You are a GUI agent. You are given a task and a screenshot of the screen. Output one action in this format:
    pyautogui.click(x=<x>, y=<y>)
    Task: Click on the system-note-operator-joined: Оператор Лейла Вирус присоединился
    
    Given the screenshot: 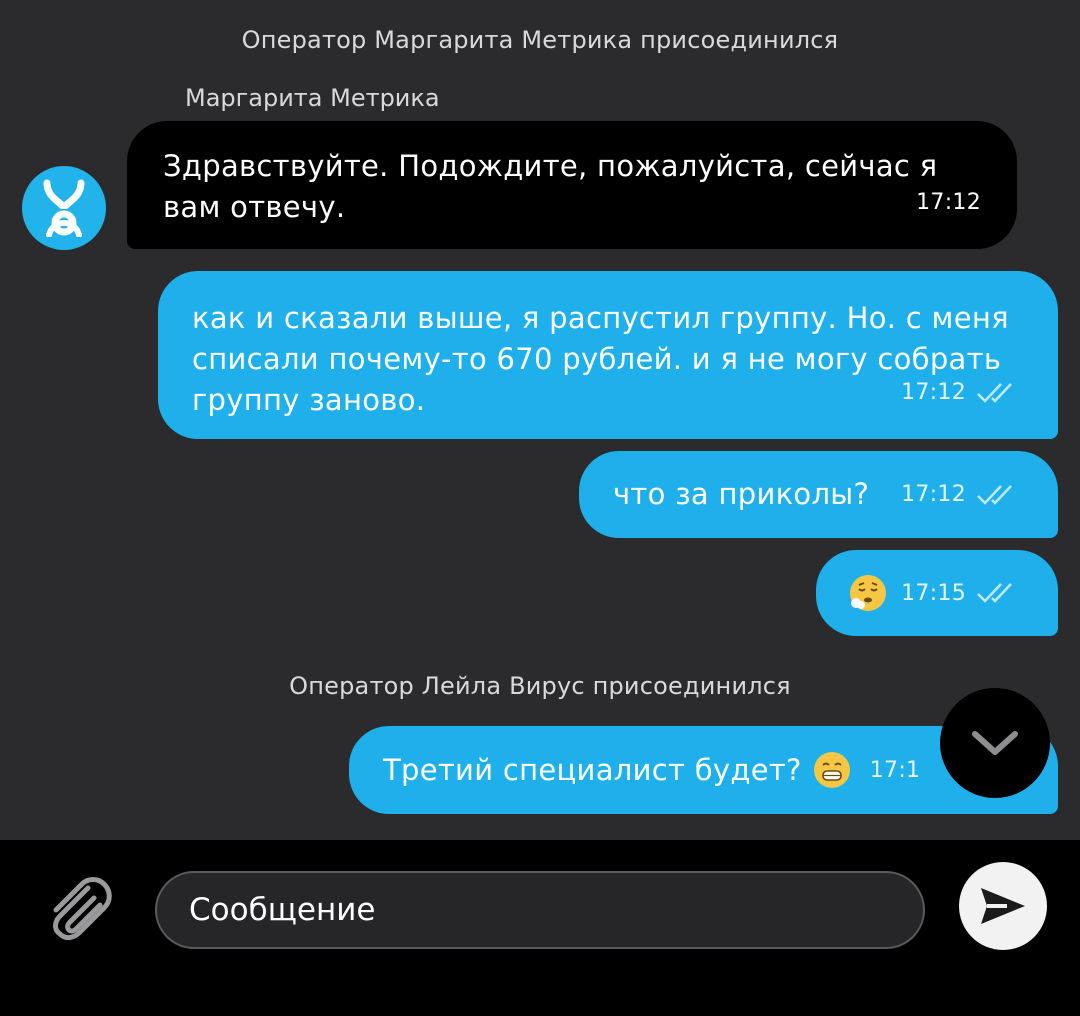 What is the action you would take?
    pyautogui.click(x=540, y=686)
    